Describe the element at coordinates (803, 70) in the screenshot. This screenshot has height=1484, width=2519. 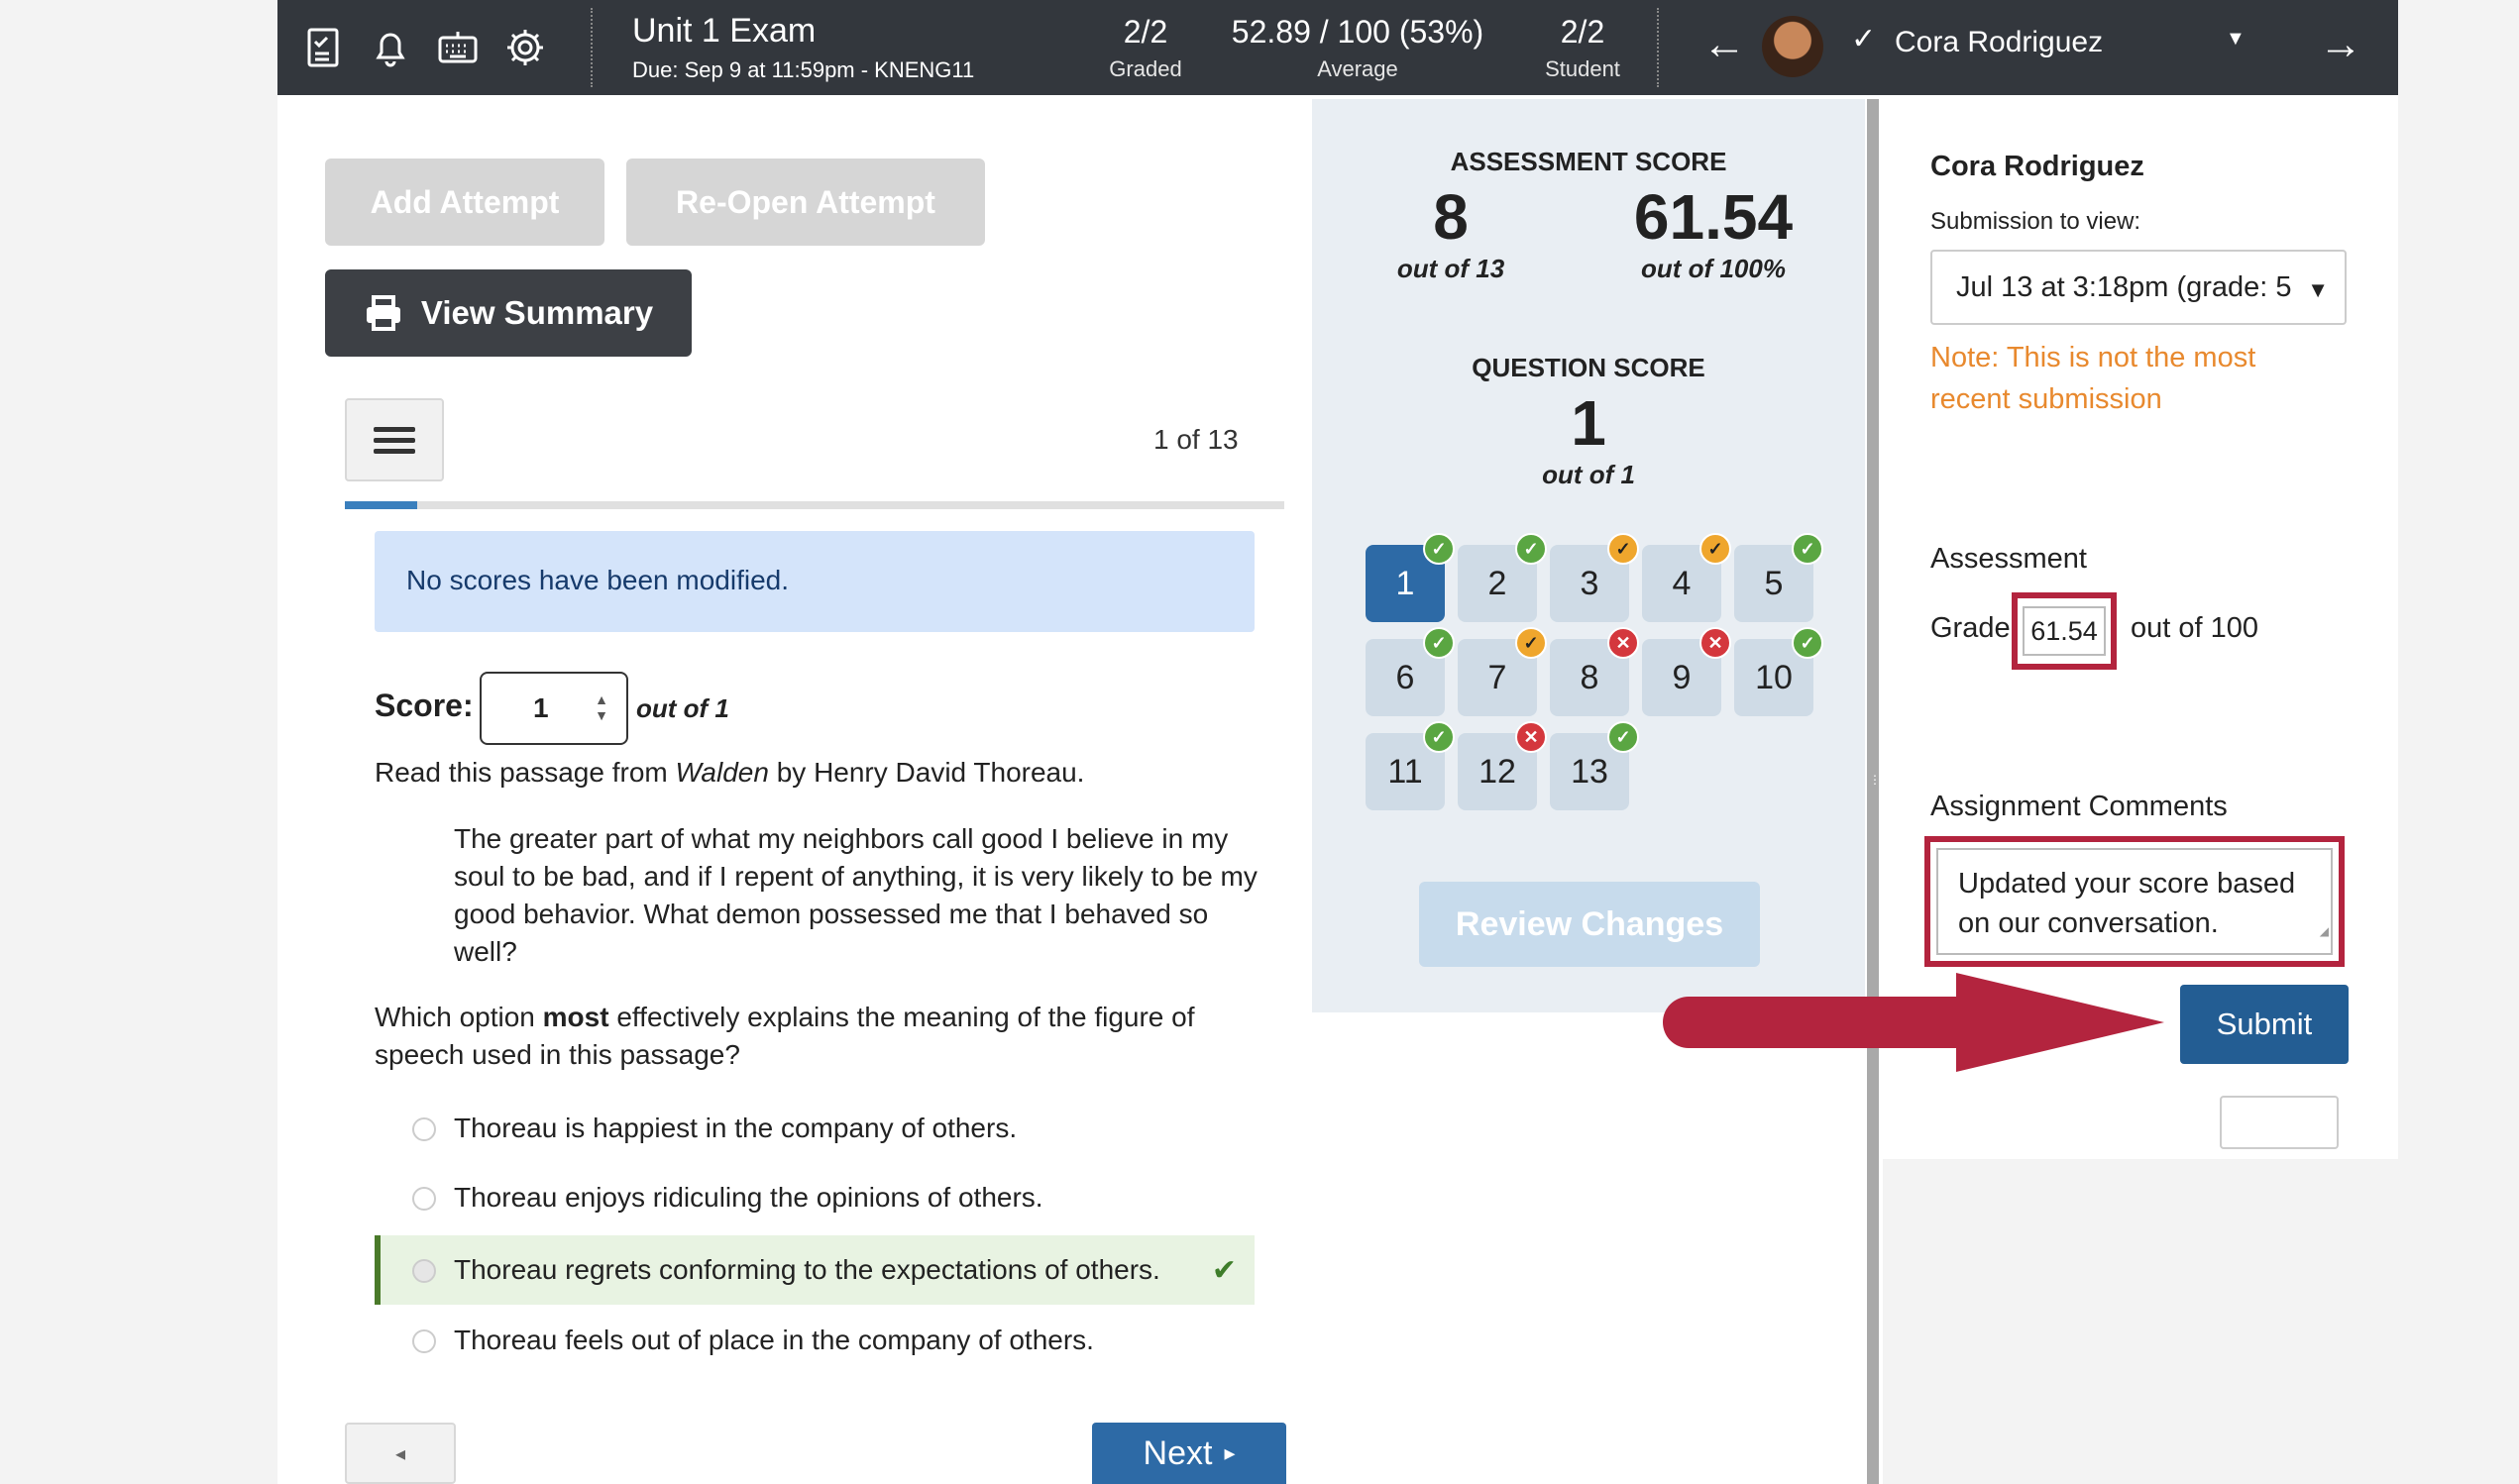
I see `exam-due-date: Due: Sep 9 at 11:59pm - KNENG11` at that location.